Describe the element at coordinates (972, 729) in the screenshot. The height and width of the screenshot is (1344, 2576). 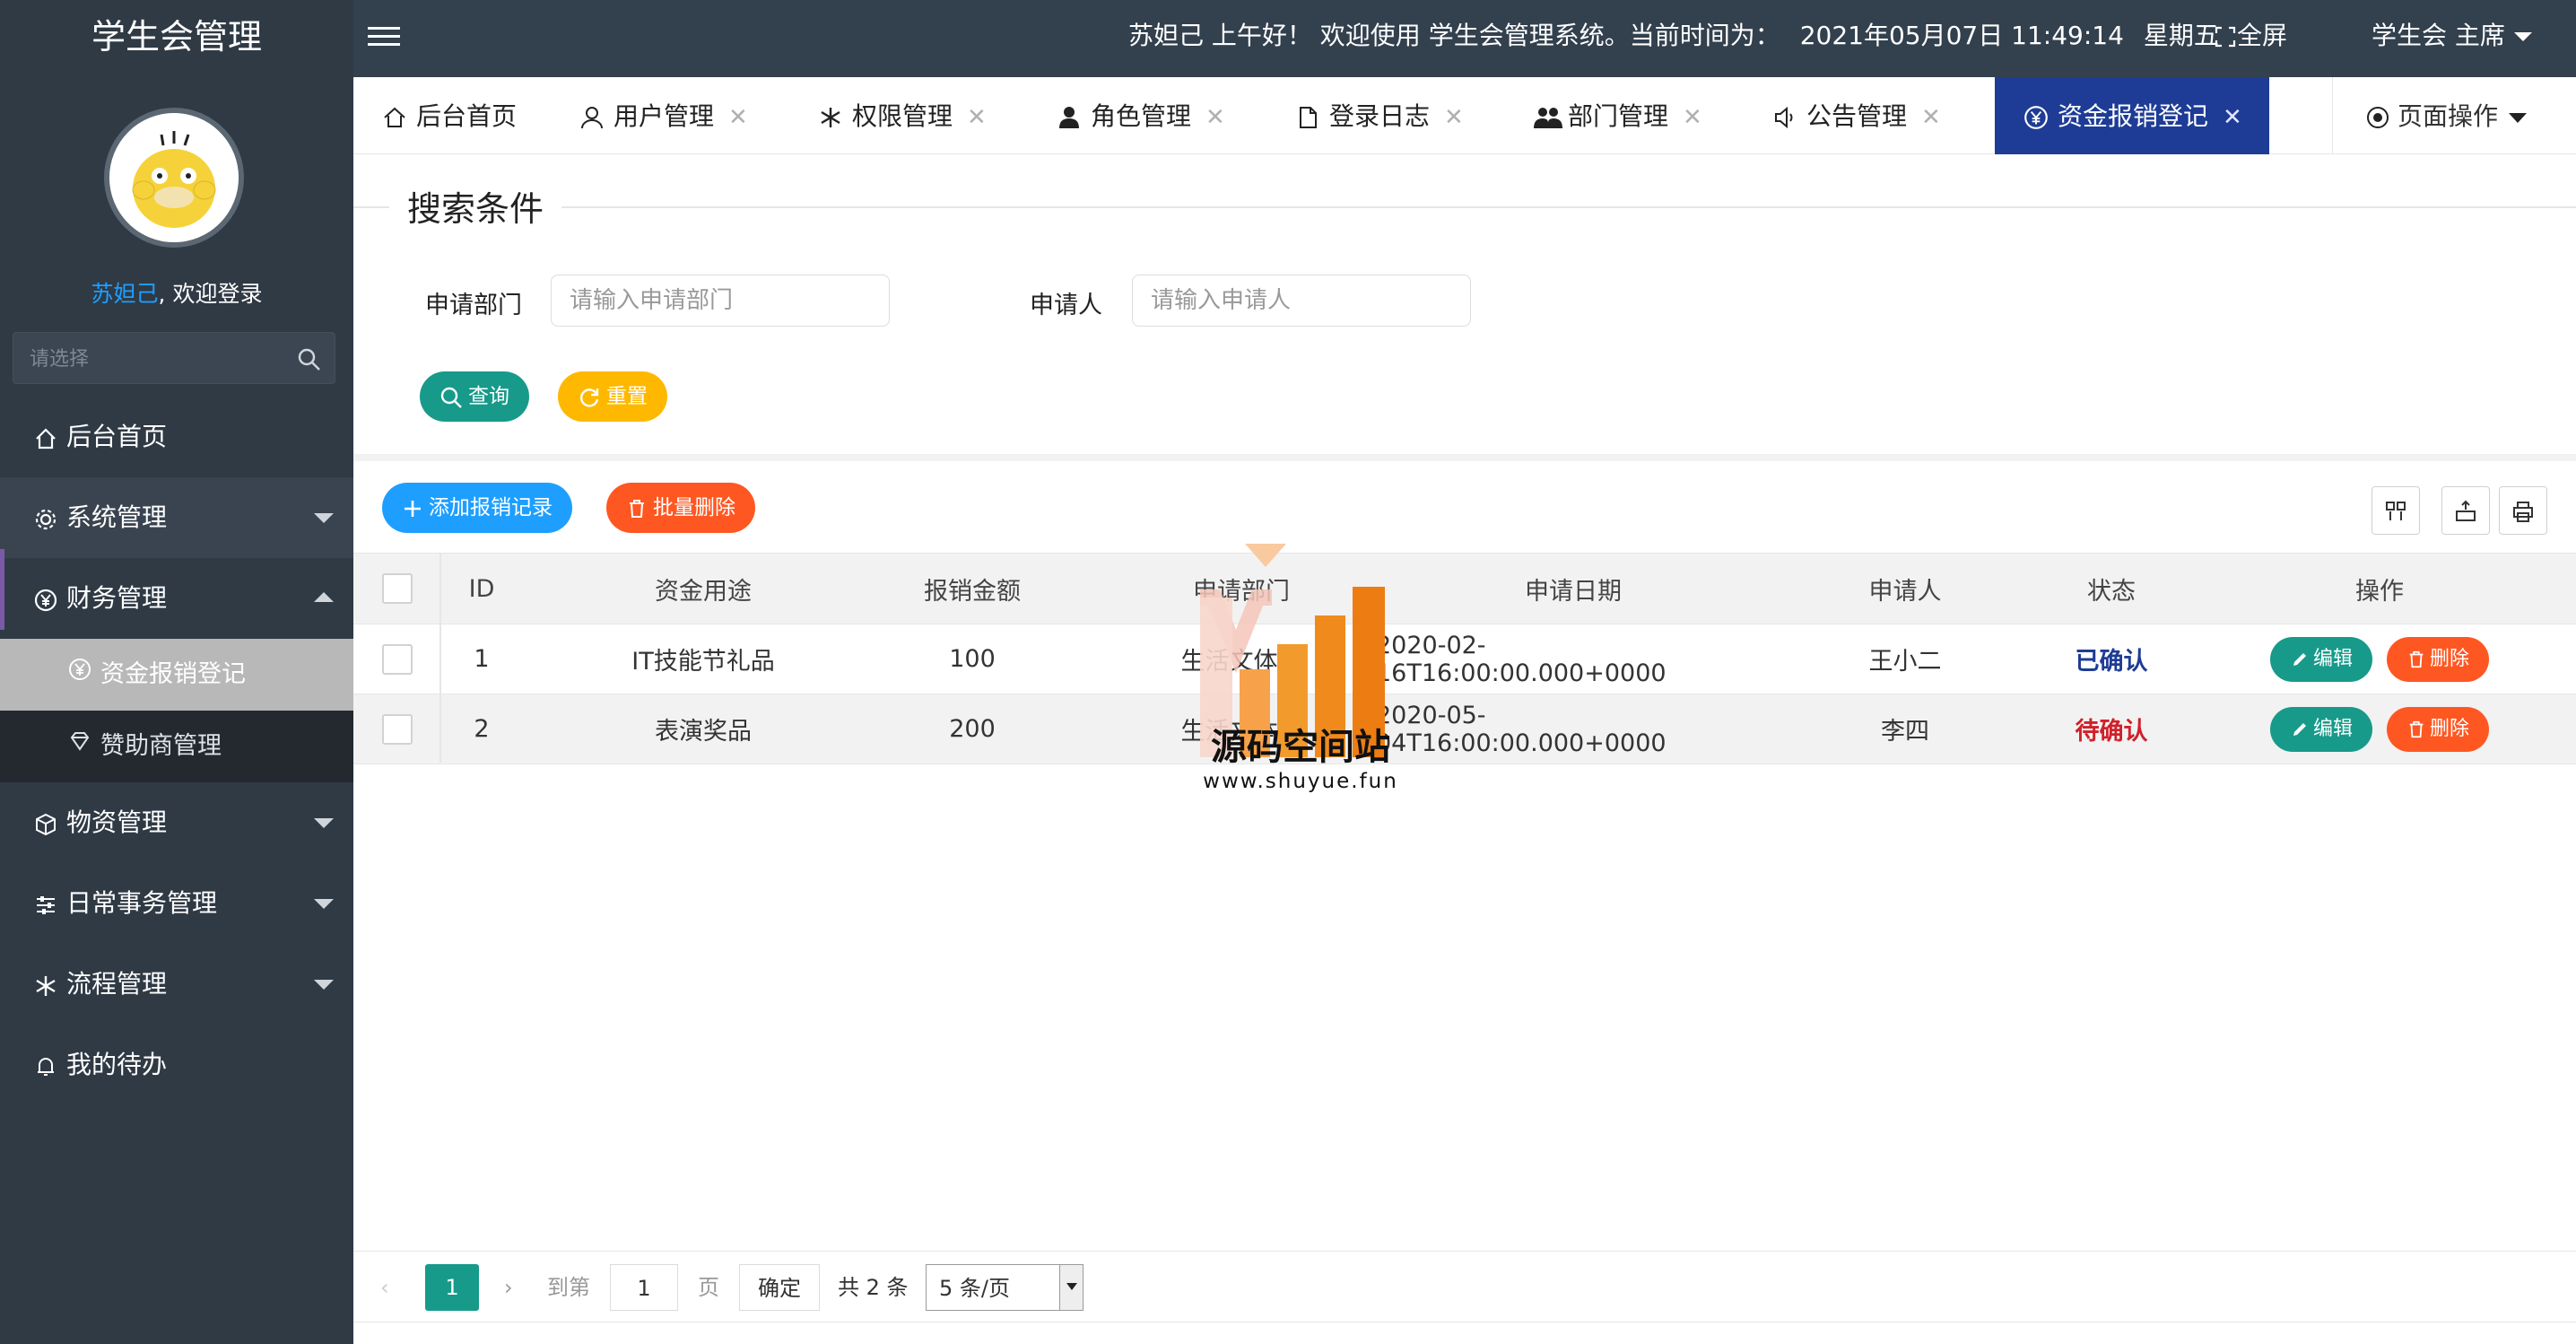
I see `cell-amount: 200` at that location.